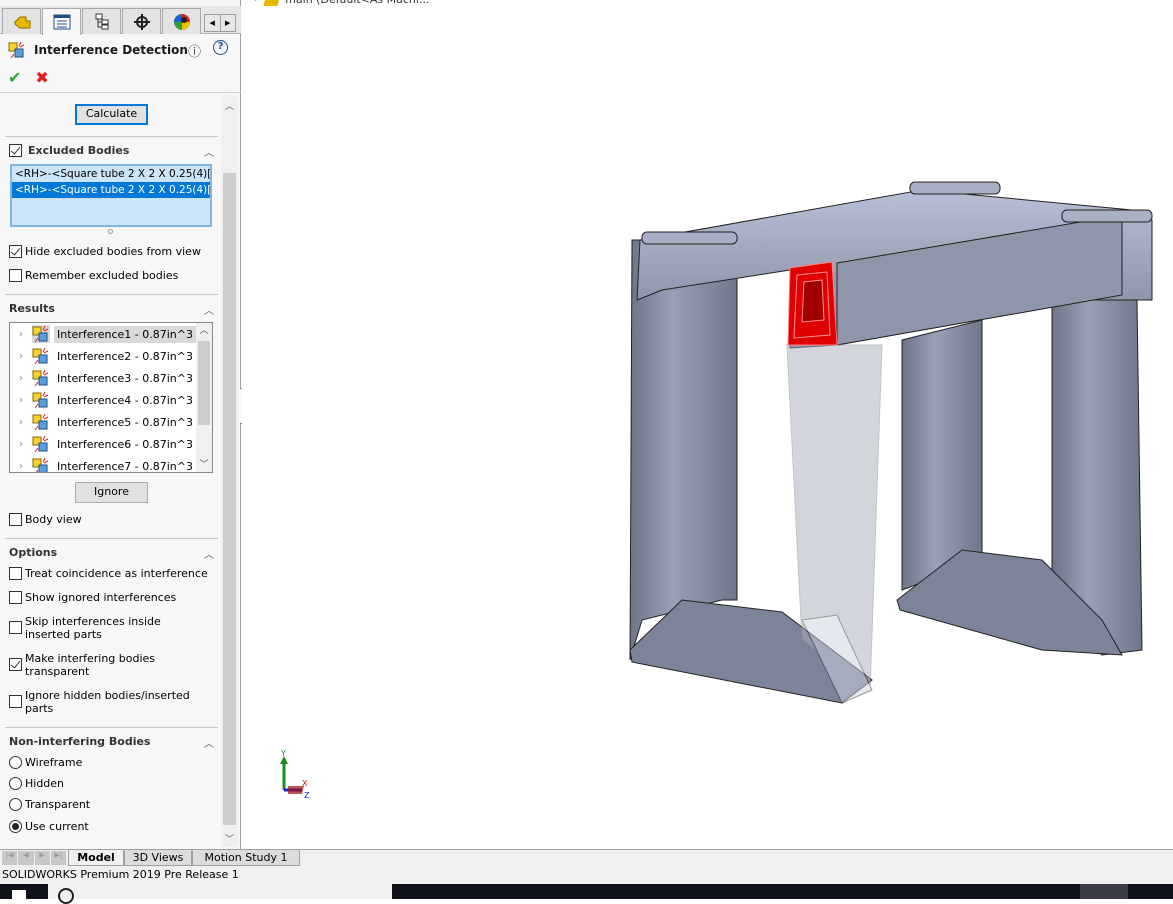 The width and height of the screenshot is (1173, 904). What do you see at coordinates (15, 150) in the screenshot?
I see `excluded-bodies-checkbox` at bounding box center [15, 150].